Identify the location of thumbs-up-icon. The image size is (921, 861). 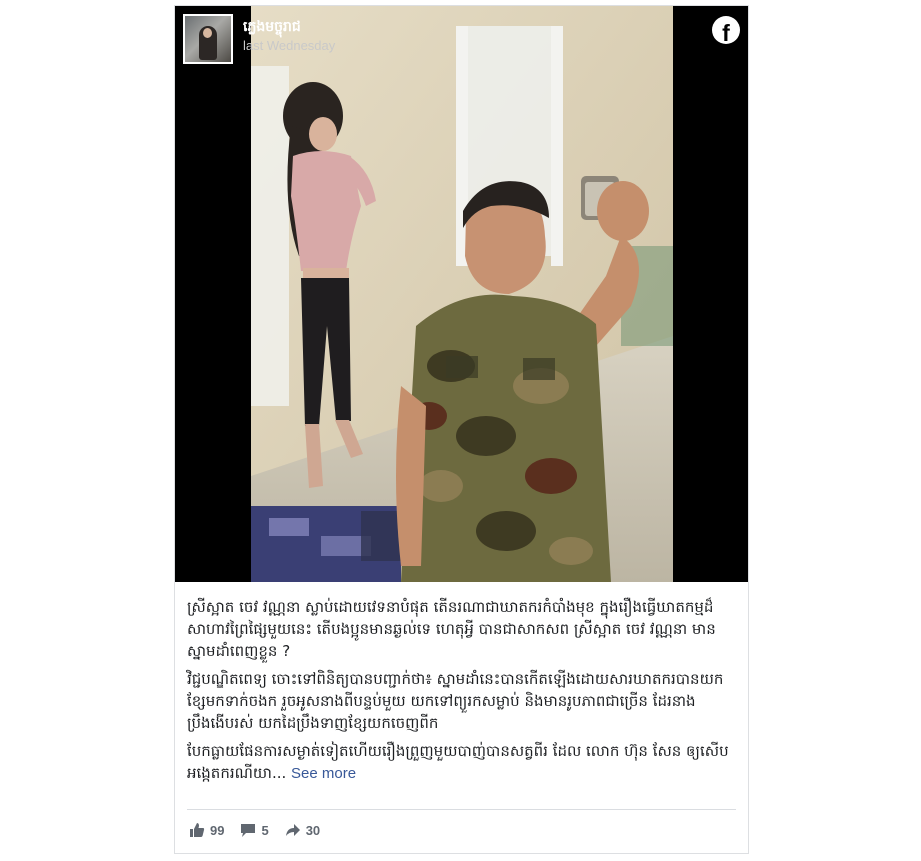
(197, 830).